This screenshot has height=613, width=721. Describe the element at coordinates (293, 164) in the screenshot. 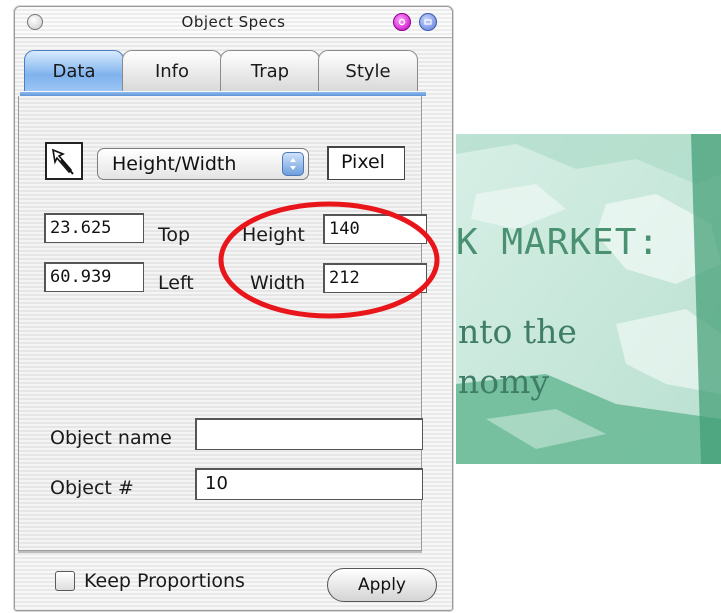

I see `popup-arrows-icon` at that location.